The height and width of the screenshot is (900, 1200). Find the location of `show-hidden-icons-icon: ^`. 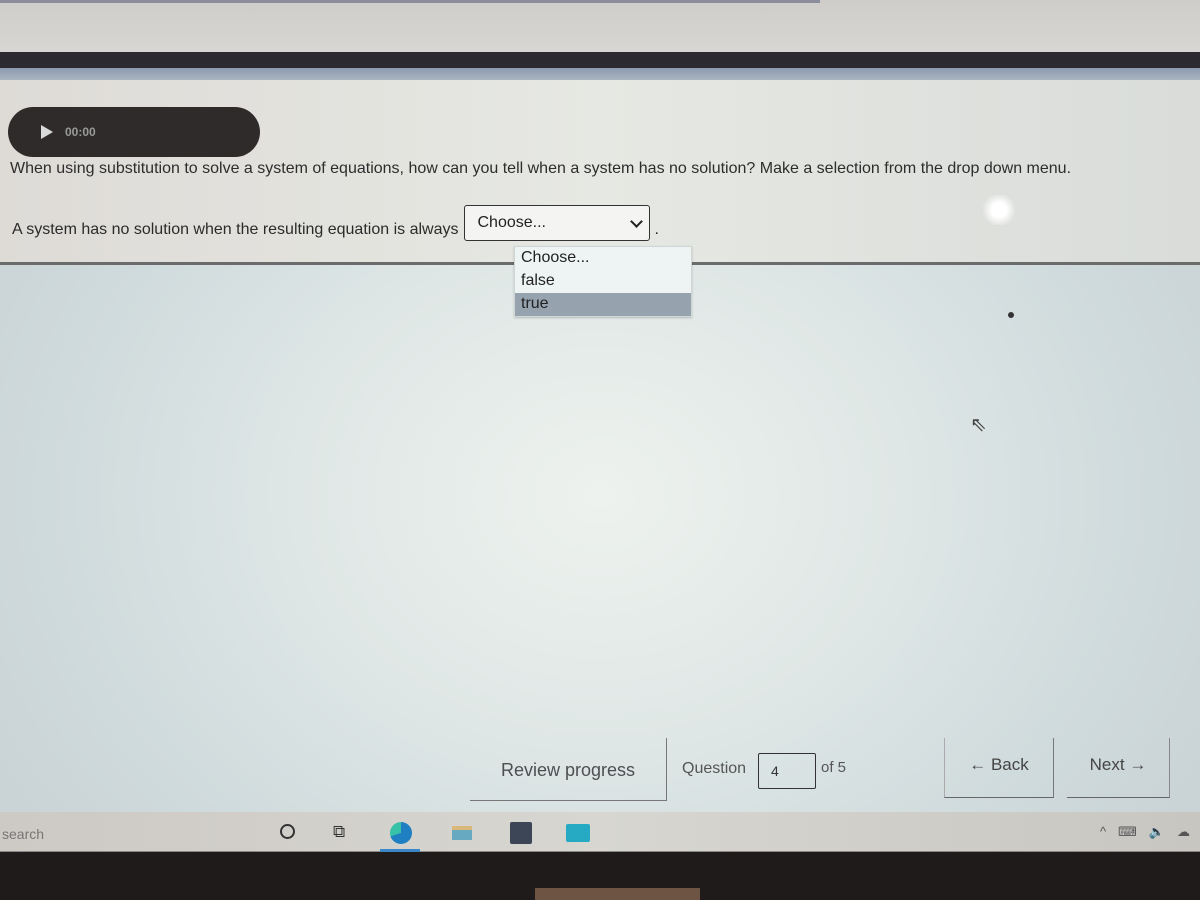

show-hidden-icons-icon: ^ is located at coordinates (1103, 832).